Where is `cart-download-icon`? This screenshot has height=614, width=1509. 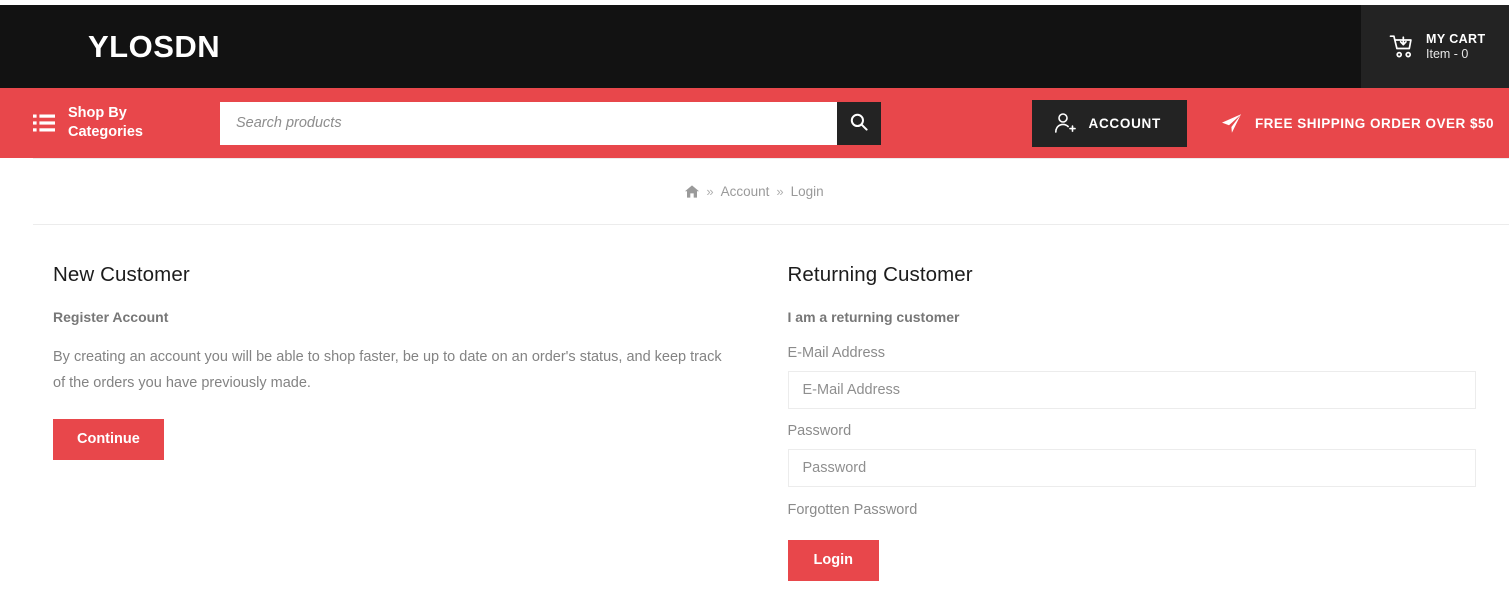 cart-download-icon is located at coordinates (1402, 47).